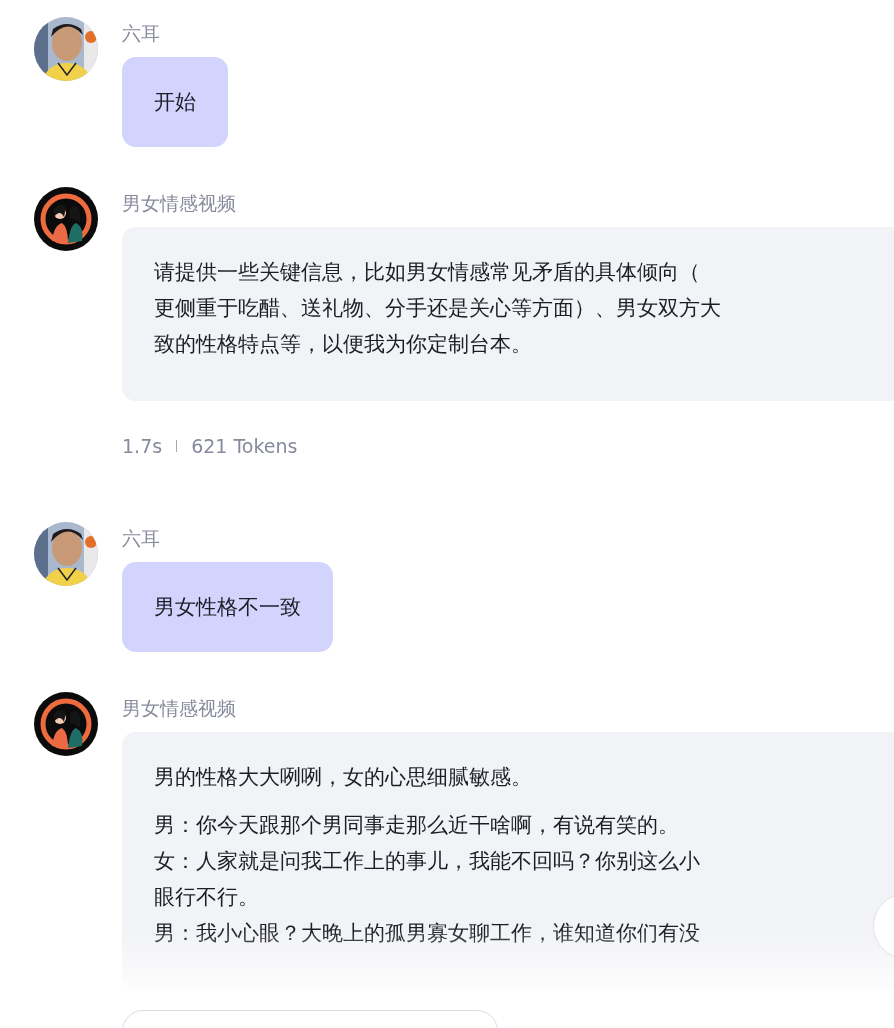 This screenshot has width=894, height=1028. What do you see at coordinates (427, 933) in the screenshot?
I see `message-text: 男：我小心眼？大晚上的孤男寡女聊工作，谁知道你们有没` at bounding box center [427, 933].